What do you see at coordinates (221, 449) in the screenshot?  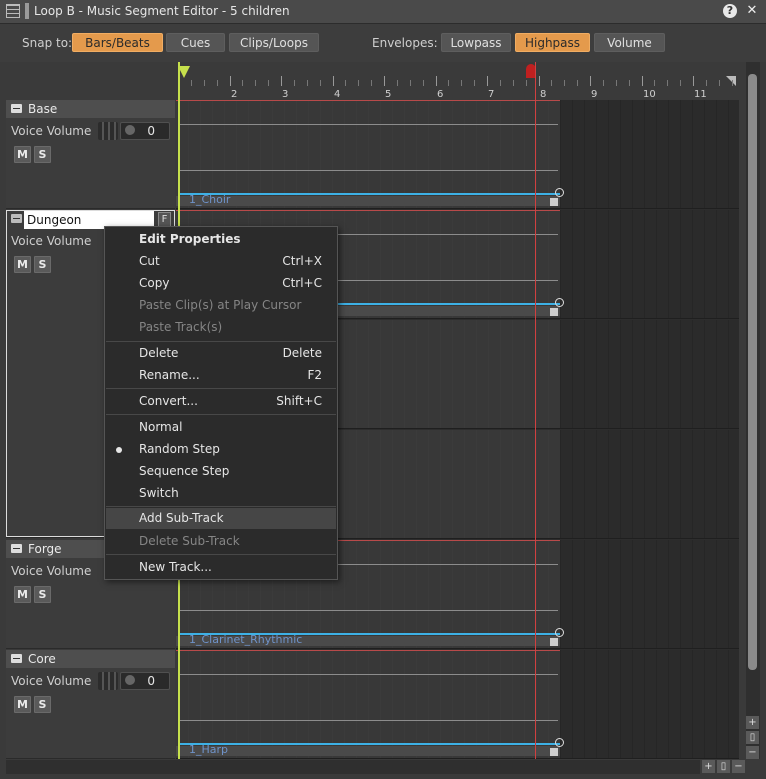 I see `menu-item-random-step: Random Step` at bounding box center [221, 449].